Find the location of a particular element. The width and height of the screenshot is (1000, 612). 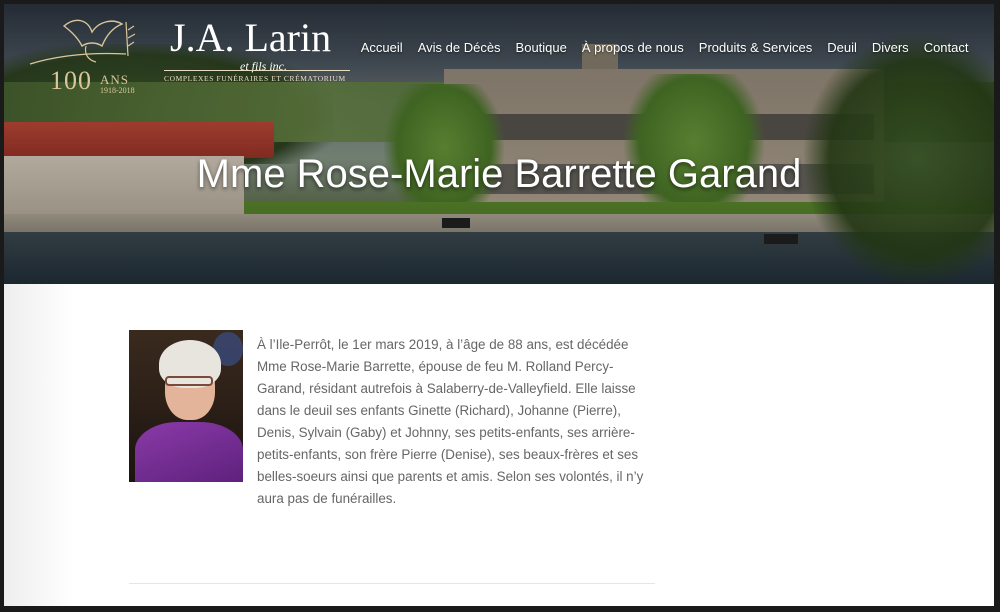

dove-emblem-icon is located at coordinates (82, 42).